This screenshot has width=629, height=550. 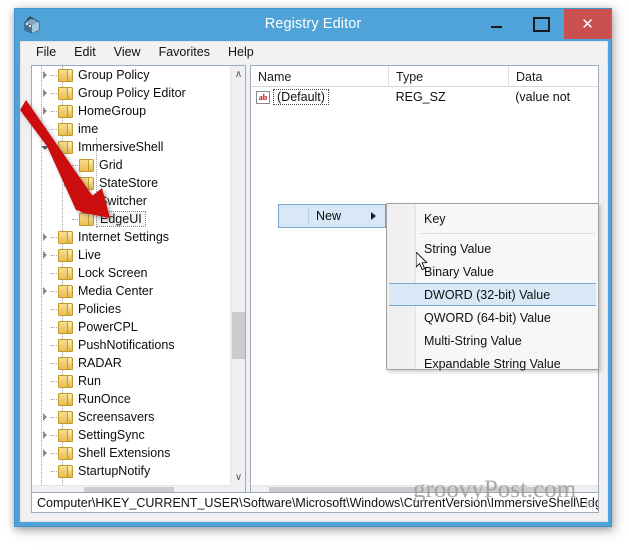 What do you see at coordinates (121, 219) in the screenshot?
I see `tree-item-label: EdgeUI` at bounding box center [121, 219].